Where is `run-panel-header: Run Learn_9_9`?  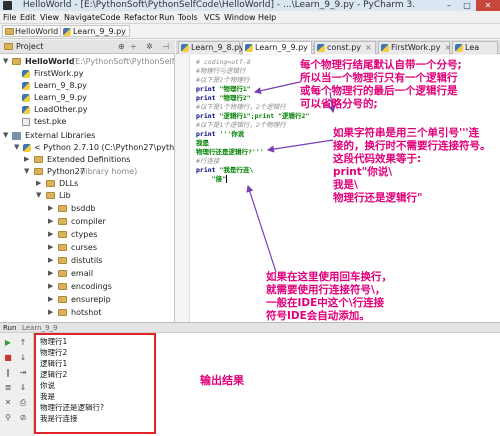 run-panel-header: Run Learn_9_9 is located at coordinates (250, 327).